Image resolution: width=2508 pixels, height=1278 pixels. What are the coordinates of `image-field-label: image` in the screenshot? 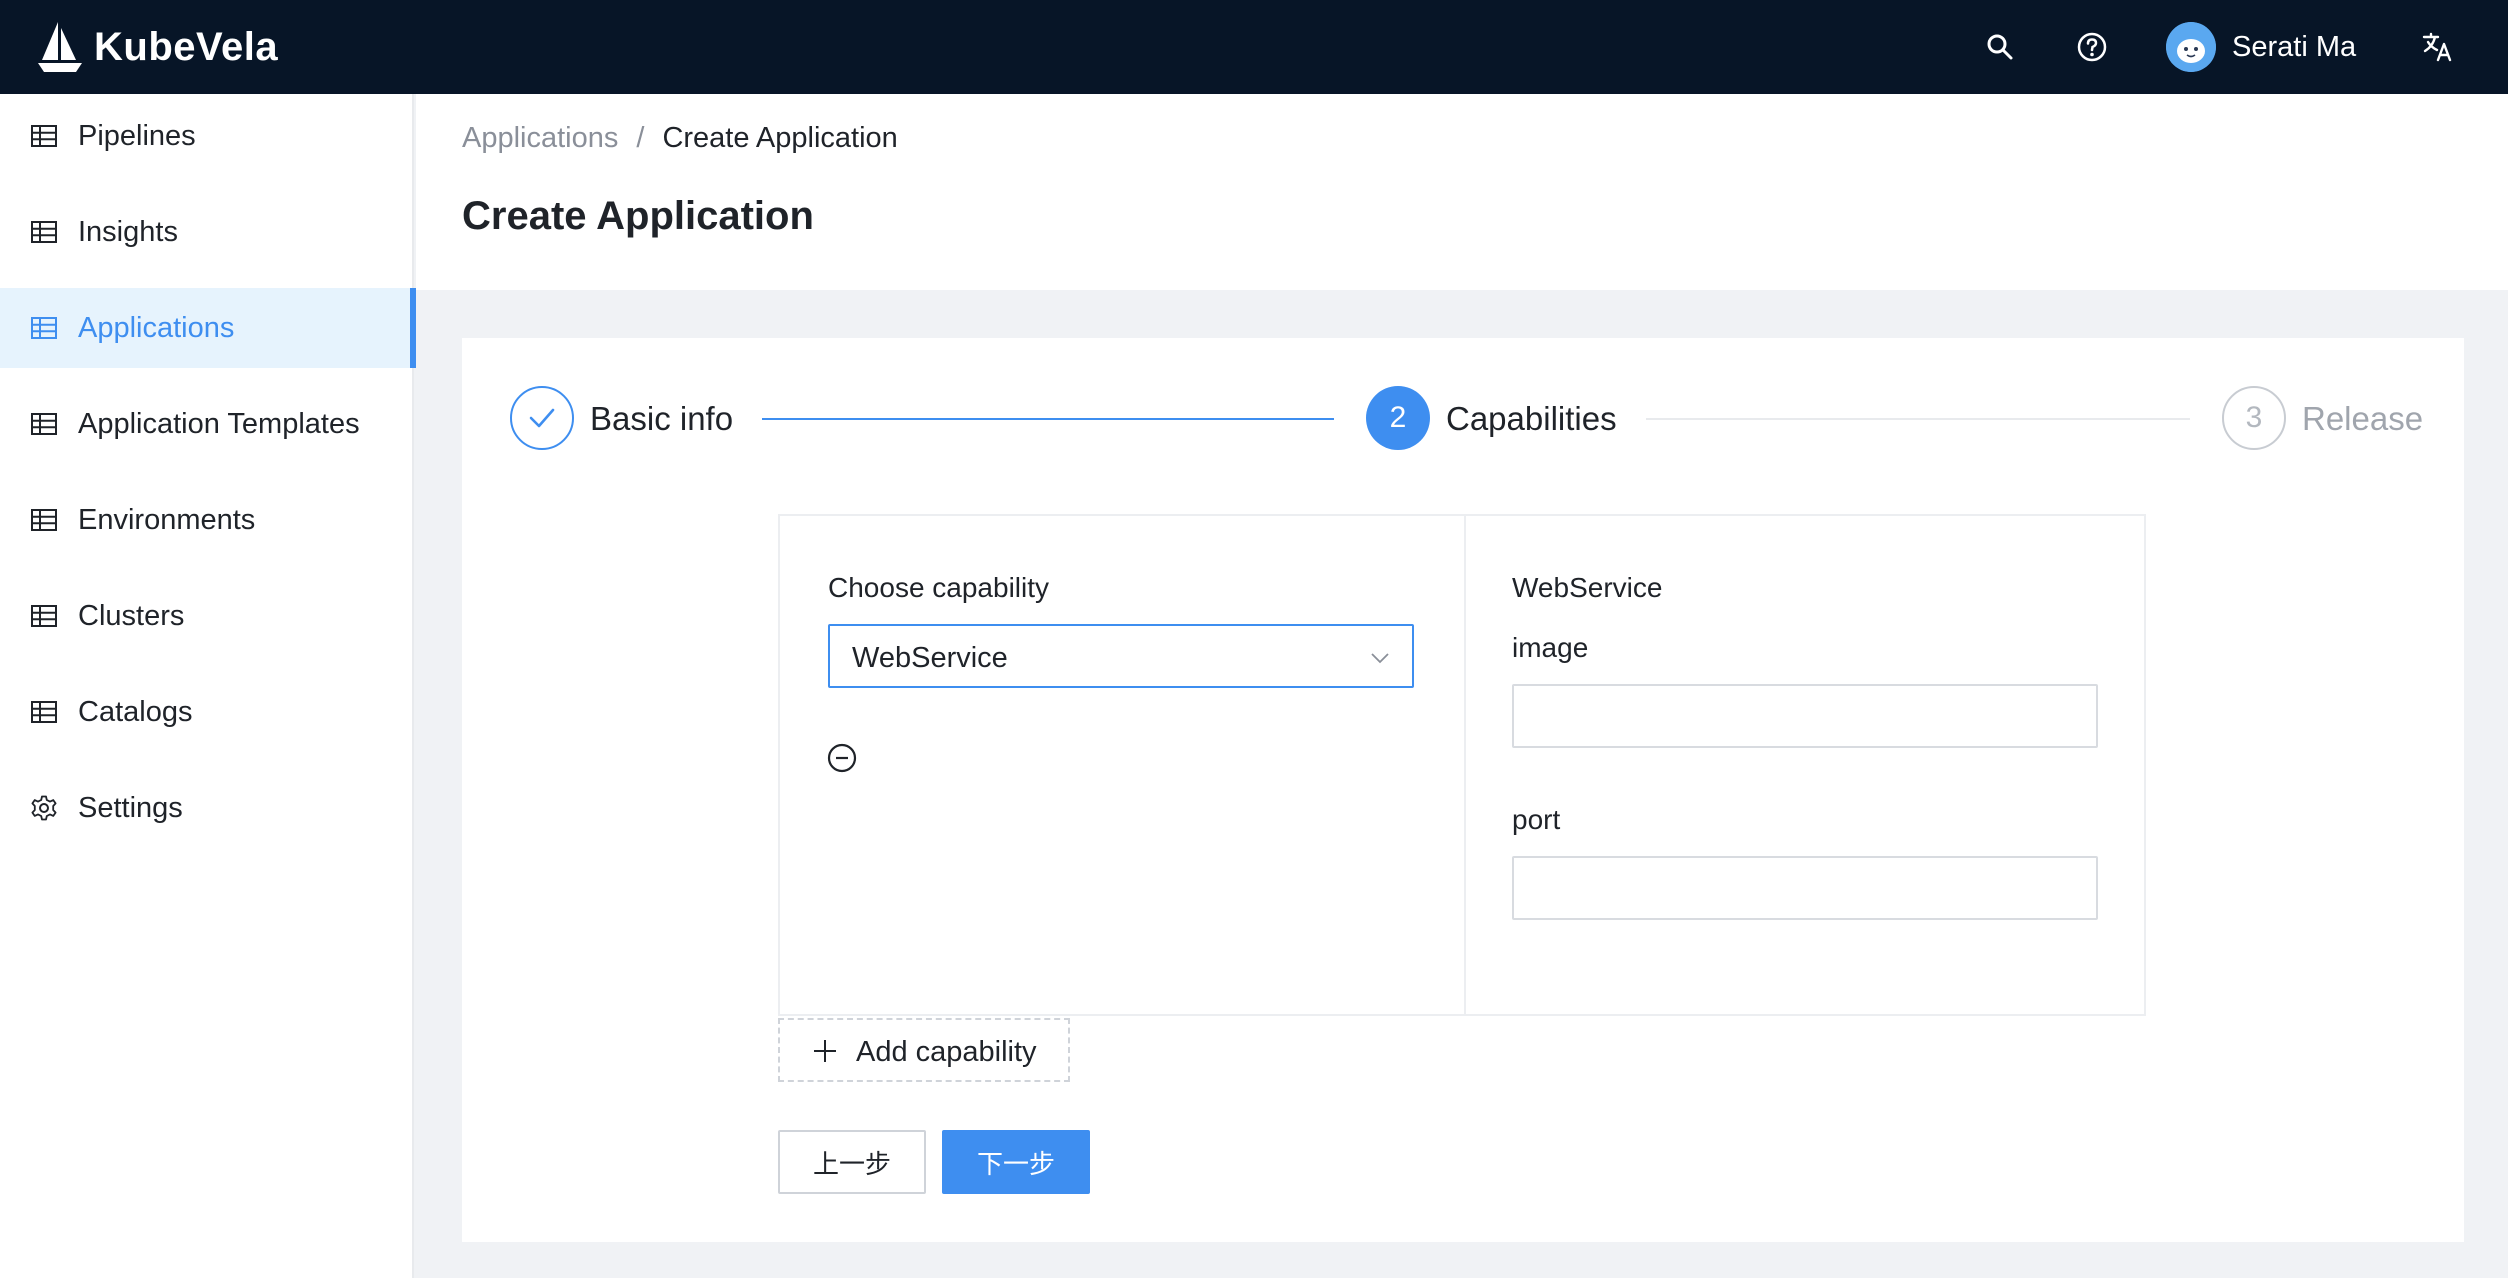 It's located at (1550, 647).